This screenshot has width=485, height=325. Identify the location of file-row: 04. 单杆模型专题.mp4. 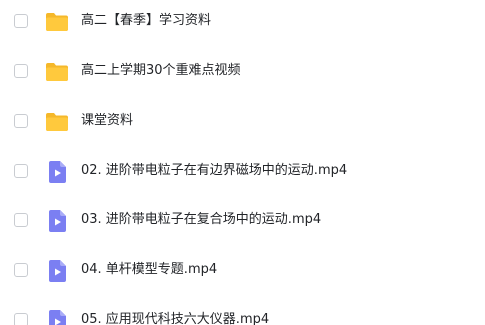
(242, 271).